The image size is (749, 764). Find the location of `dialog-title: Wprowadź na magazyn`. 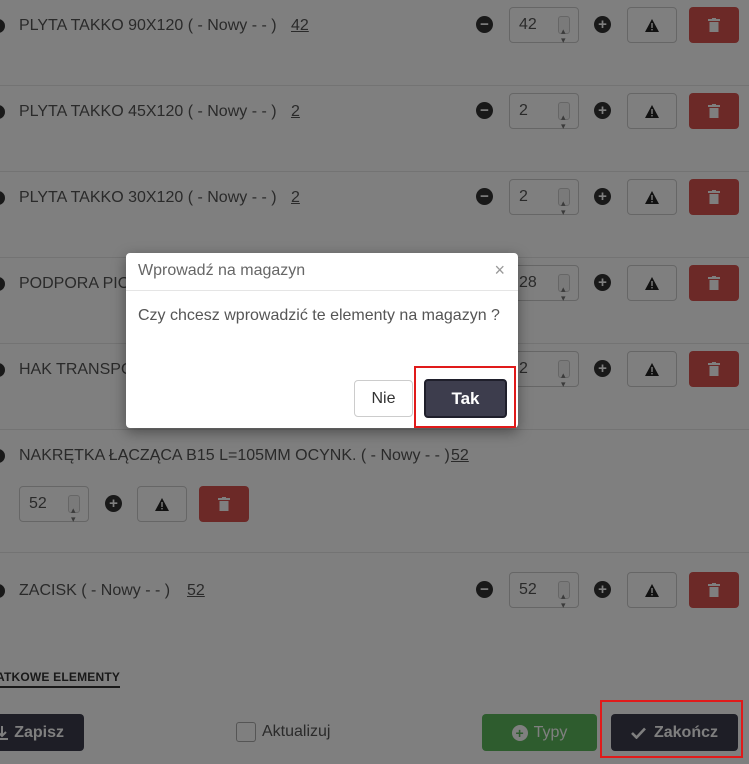

dialog-title: Wprowadź na magazyn is located at coordinates (222, 270).